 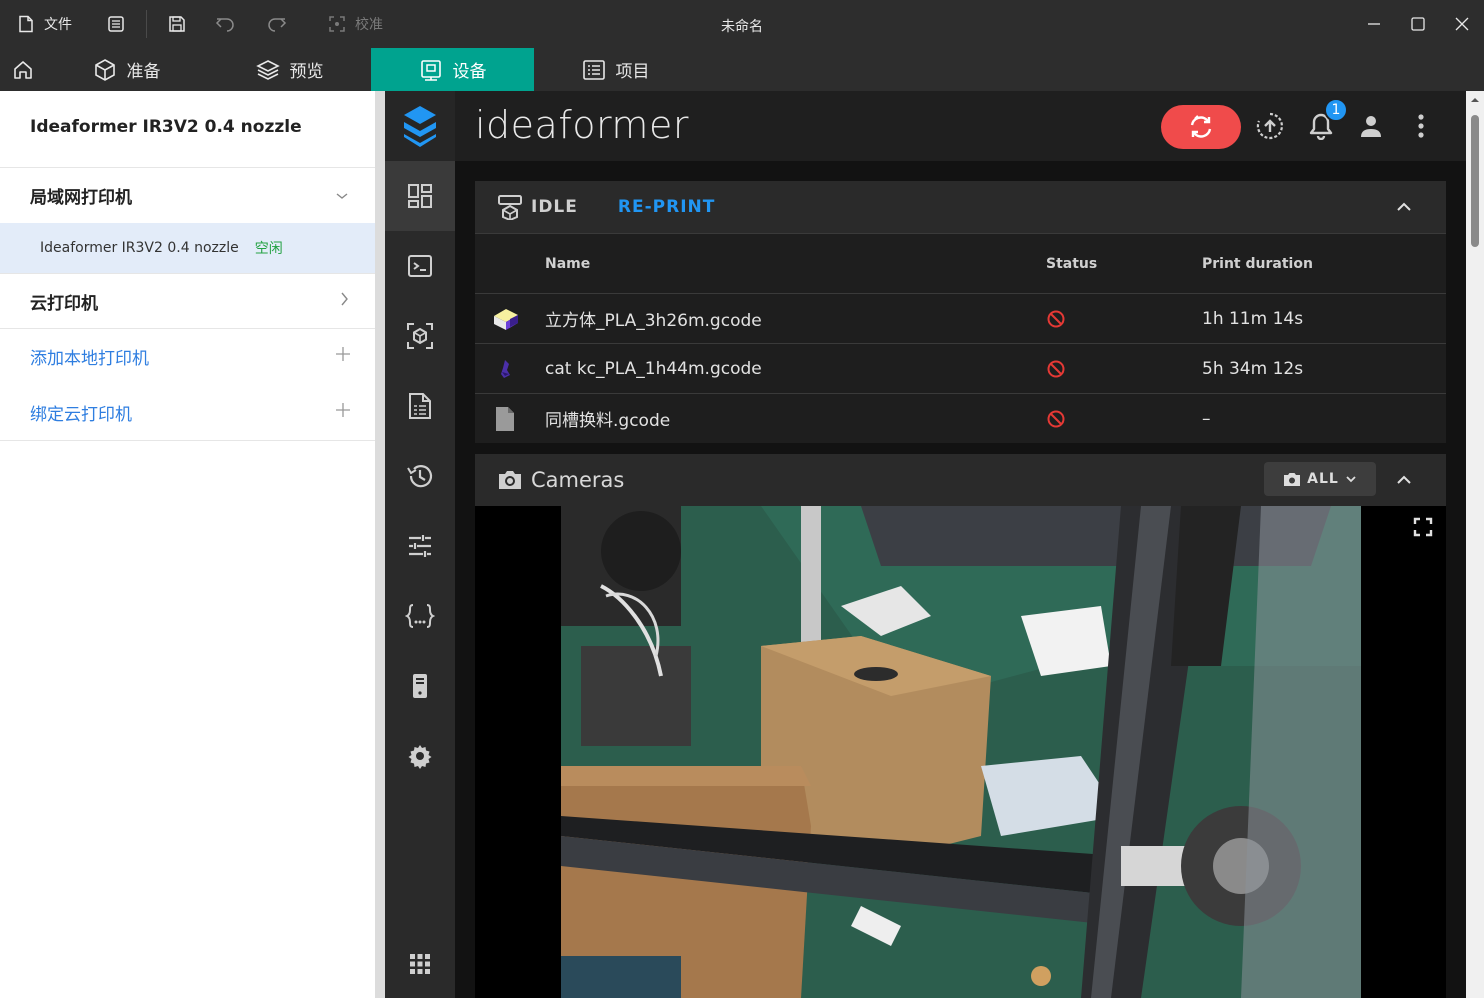 I want to click on tab-preview-label: 预览, so click(x=306, y=72).